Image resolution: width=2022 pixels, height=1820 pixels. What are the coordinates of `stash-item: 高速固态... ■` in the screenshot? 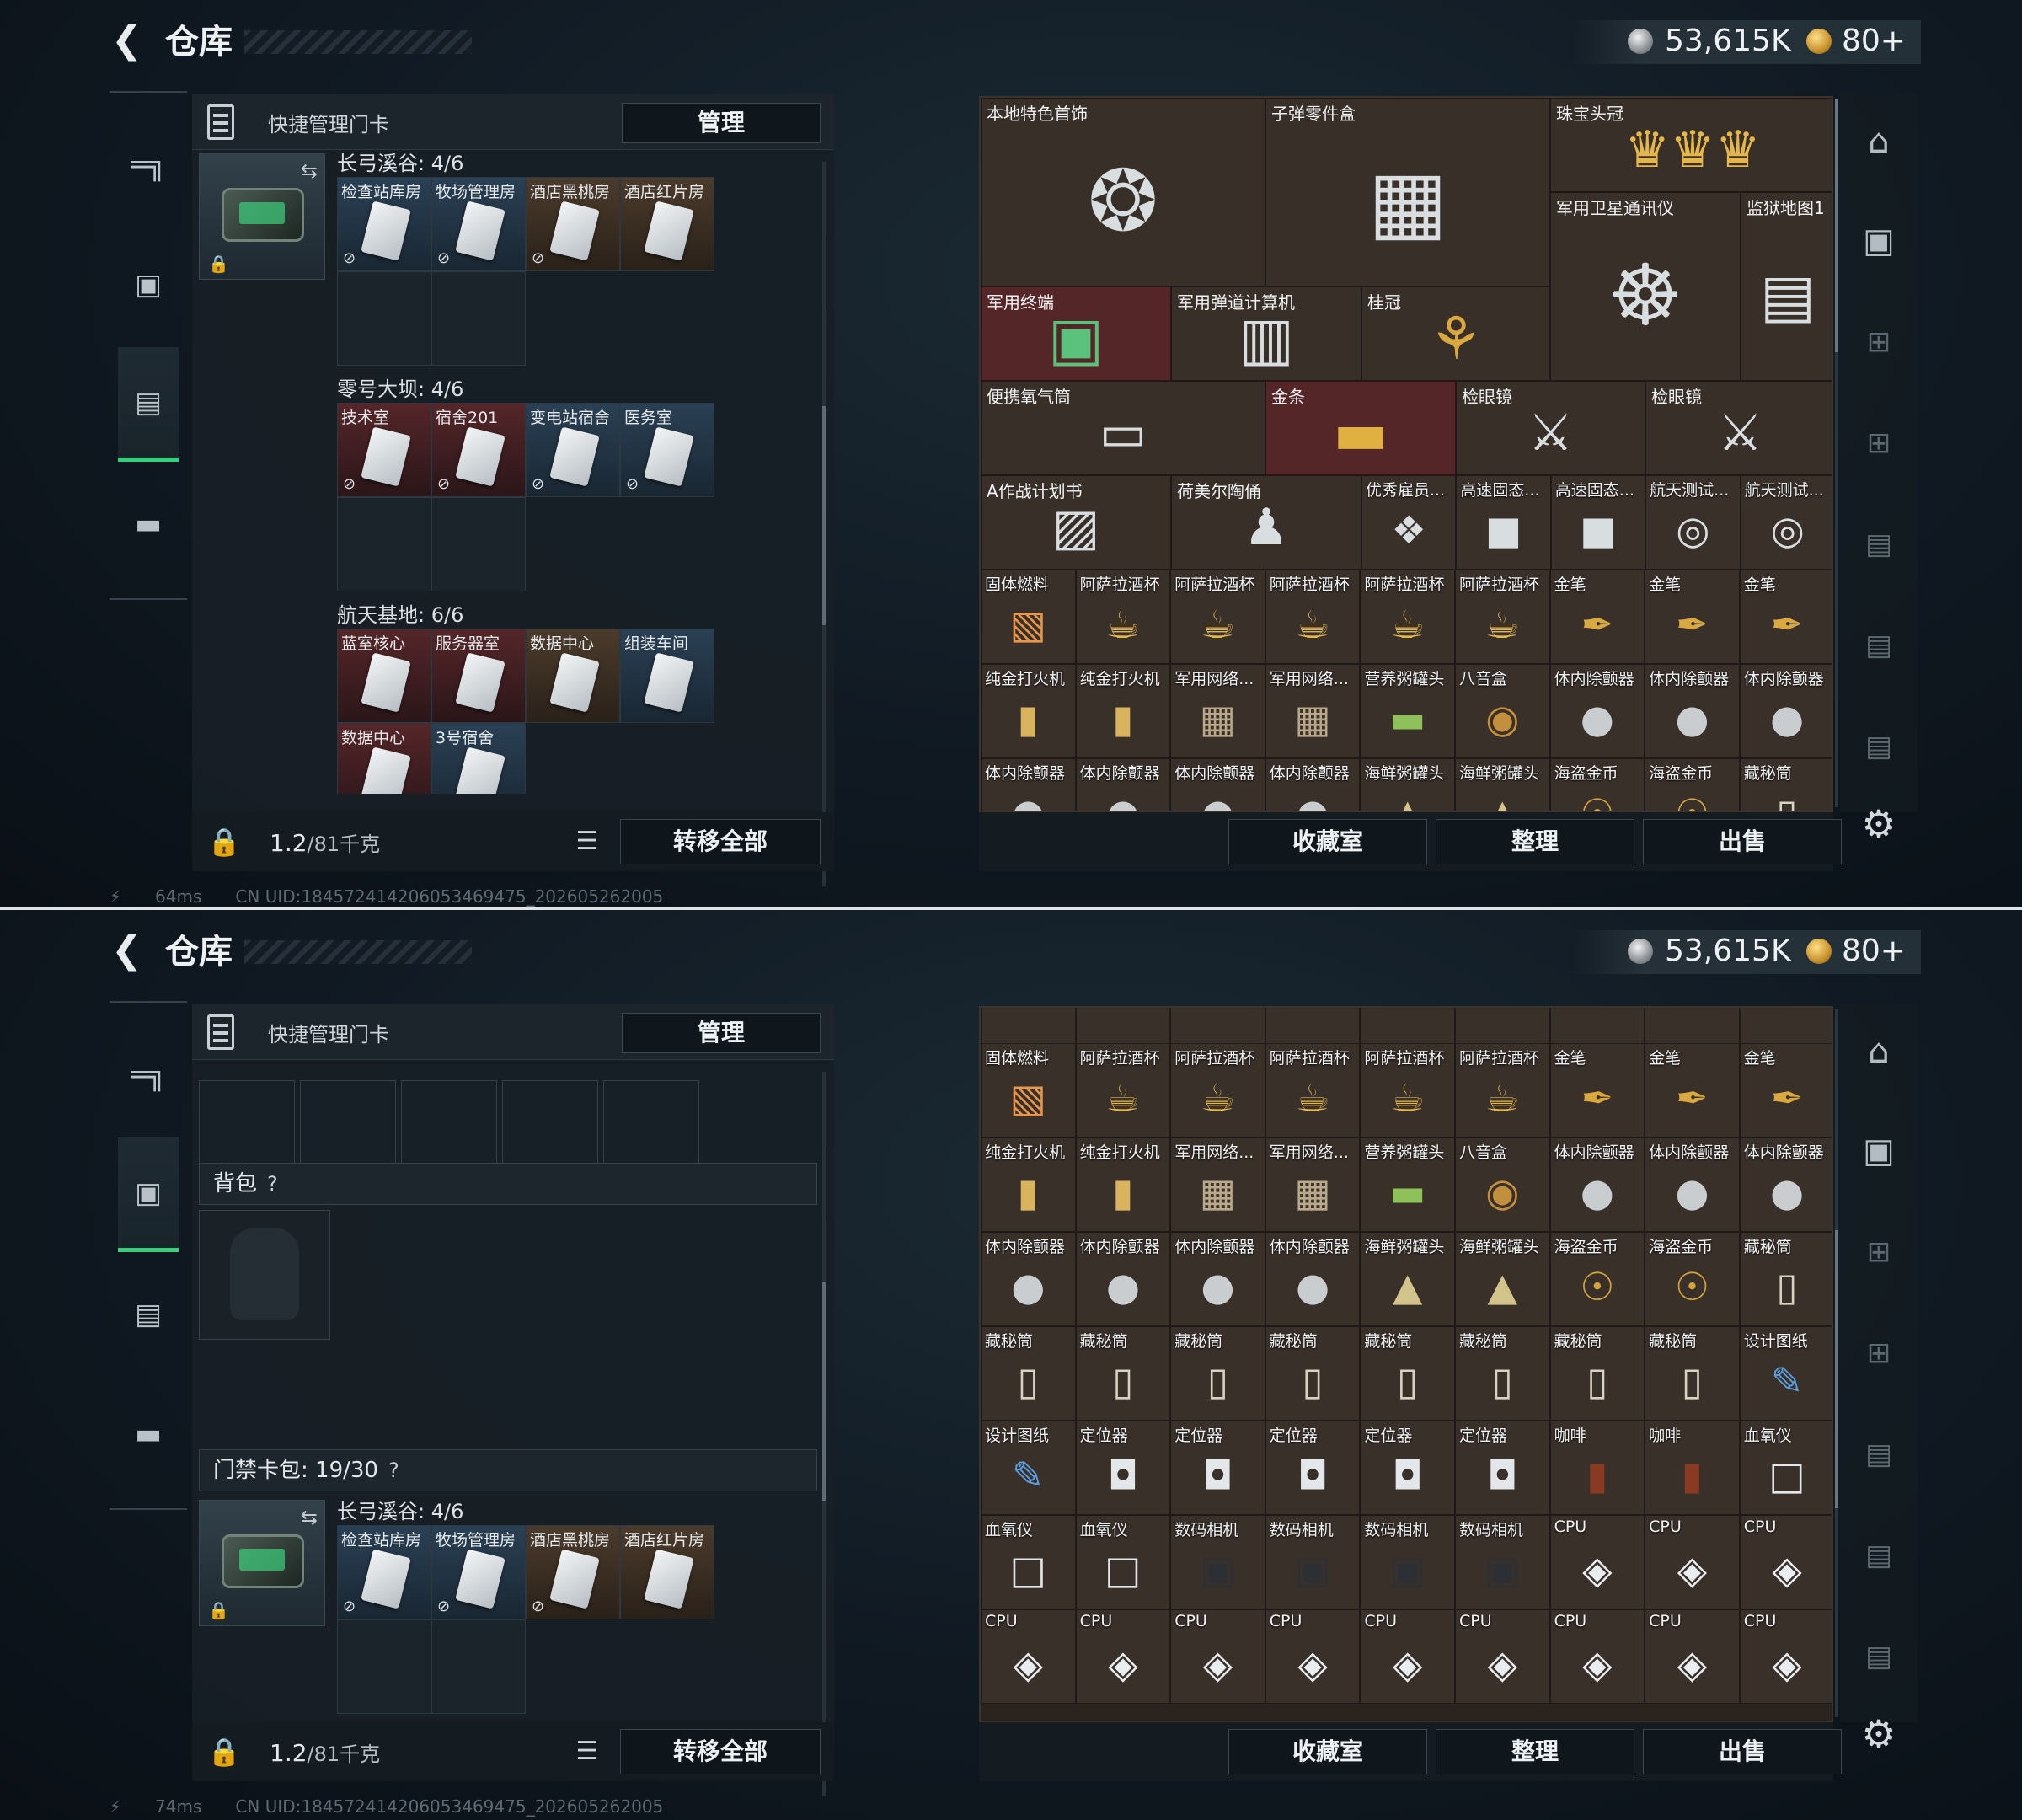 It's located at (1598, 522).